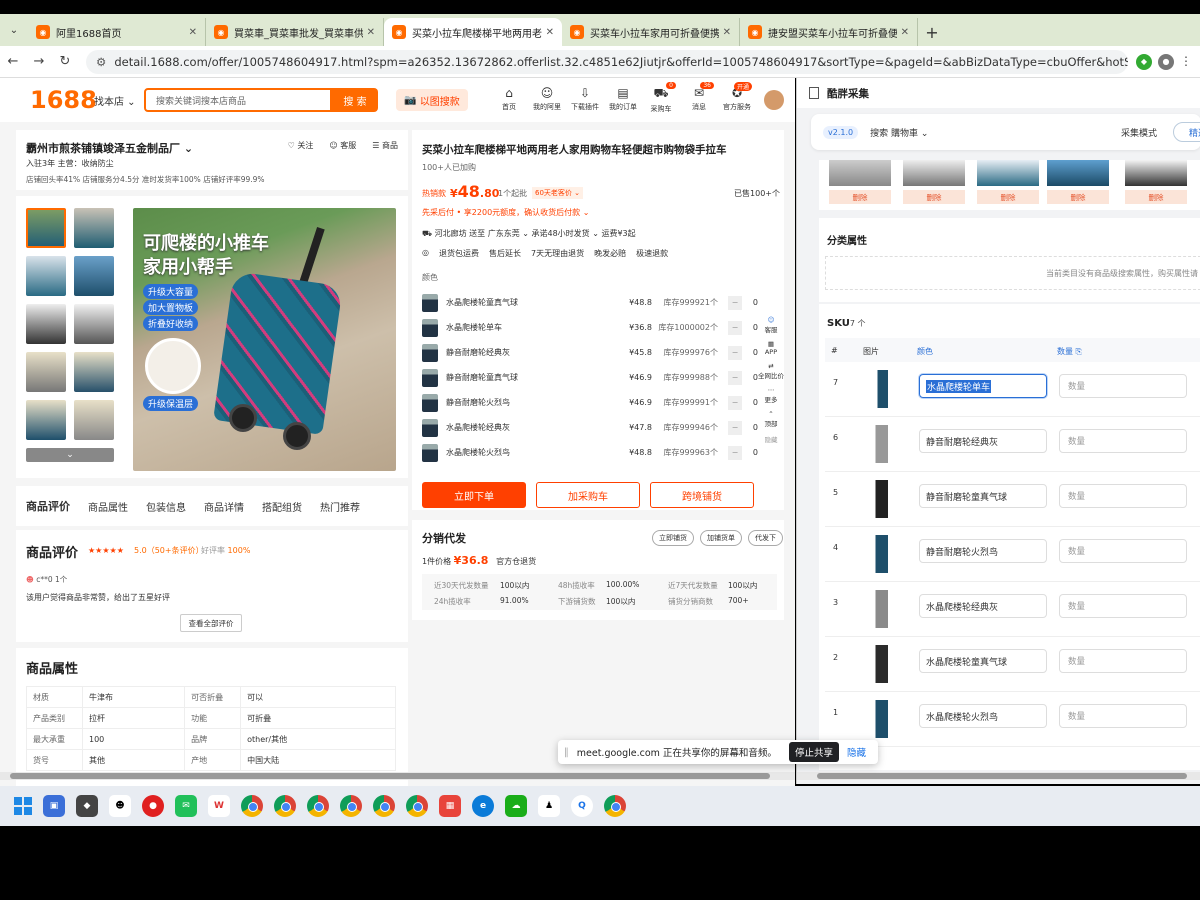 This screenshot has width=1200, height=900. What do you see at coordinates (186, 806) in the screenshot?
I see `line-app-icon: ✉` at bounding box center [186, 806].